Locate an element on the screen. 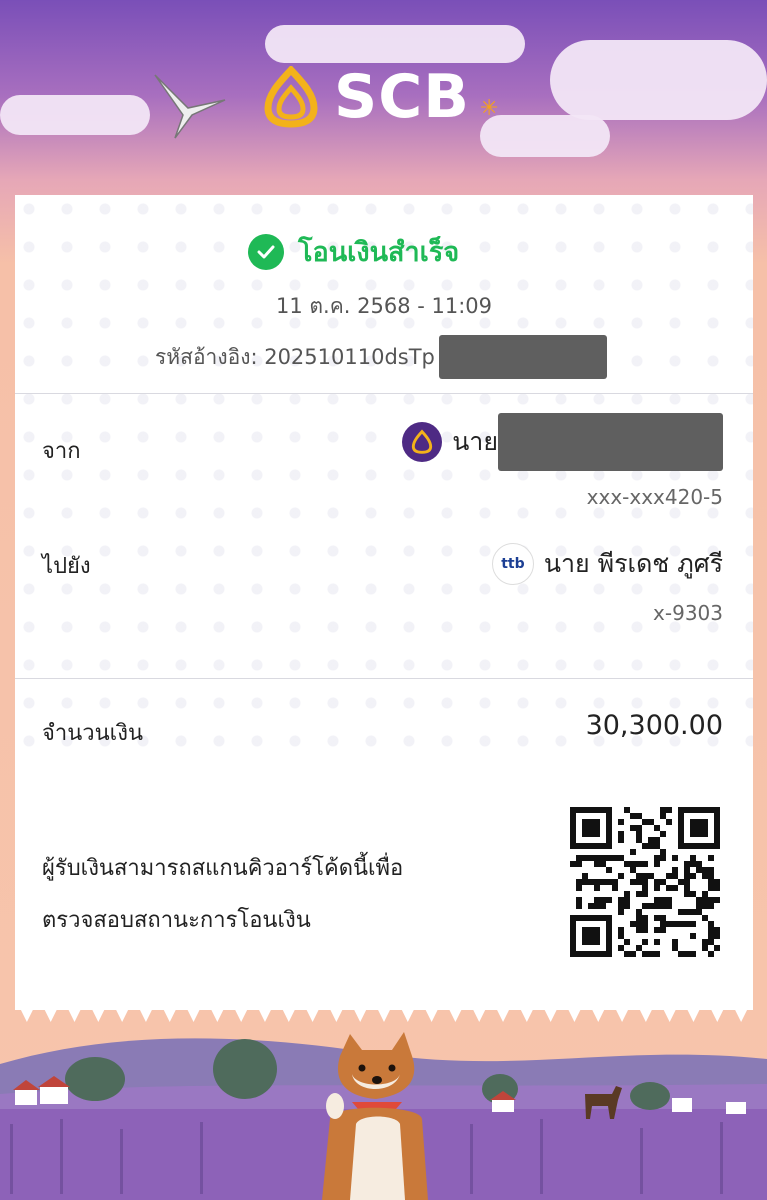 The width and height of the screenshot is (767, 1200). check-circle-icon is located at coordinates (266, 251).